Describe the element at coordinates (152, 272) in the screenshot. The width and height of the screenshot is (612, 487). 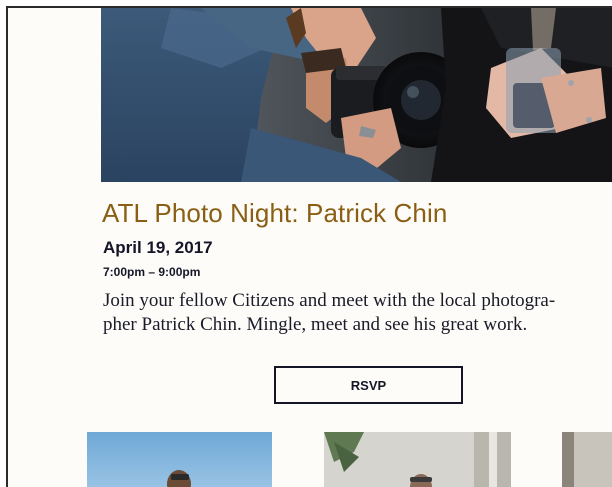
I see `event-time: 7:00pm – 9:00pm` at that location.